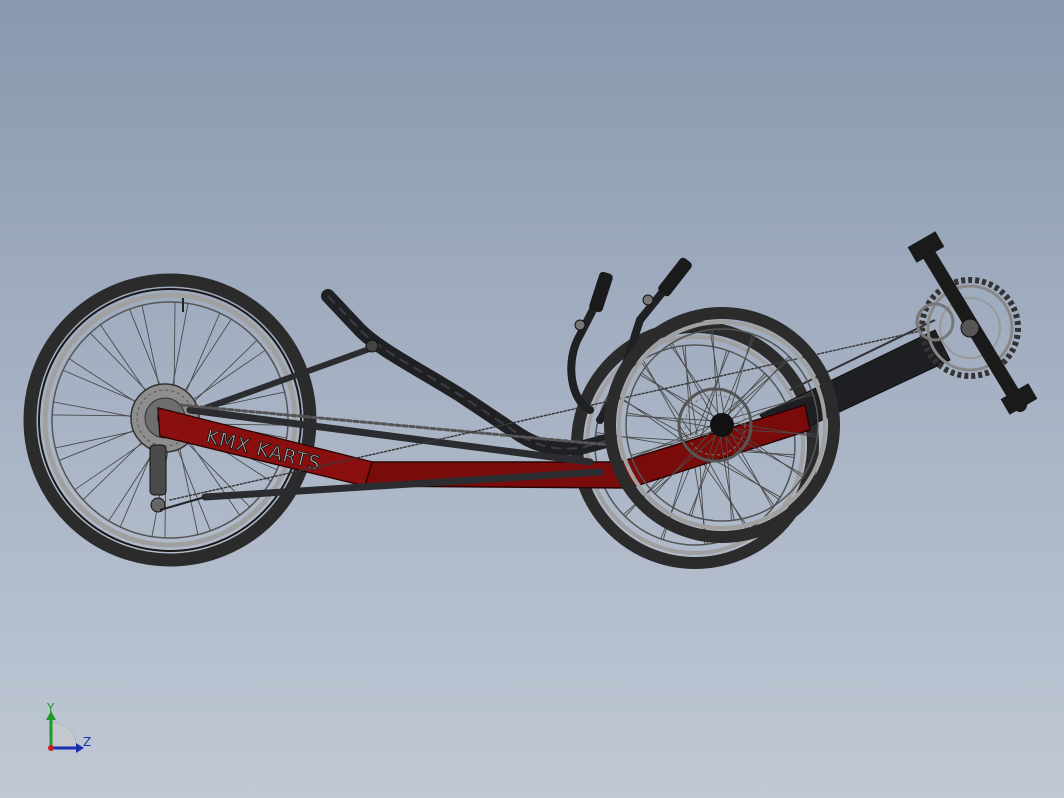  Describe the element at coordinates (177, 478) in the screenshot. I see `rear-derailleur` at that location.